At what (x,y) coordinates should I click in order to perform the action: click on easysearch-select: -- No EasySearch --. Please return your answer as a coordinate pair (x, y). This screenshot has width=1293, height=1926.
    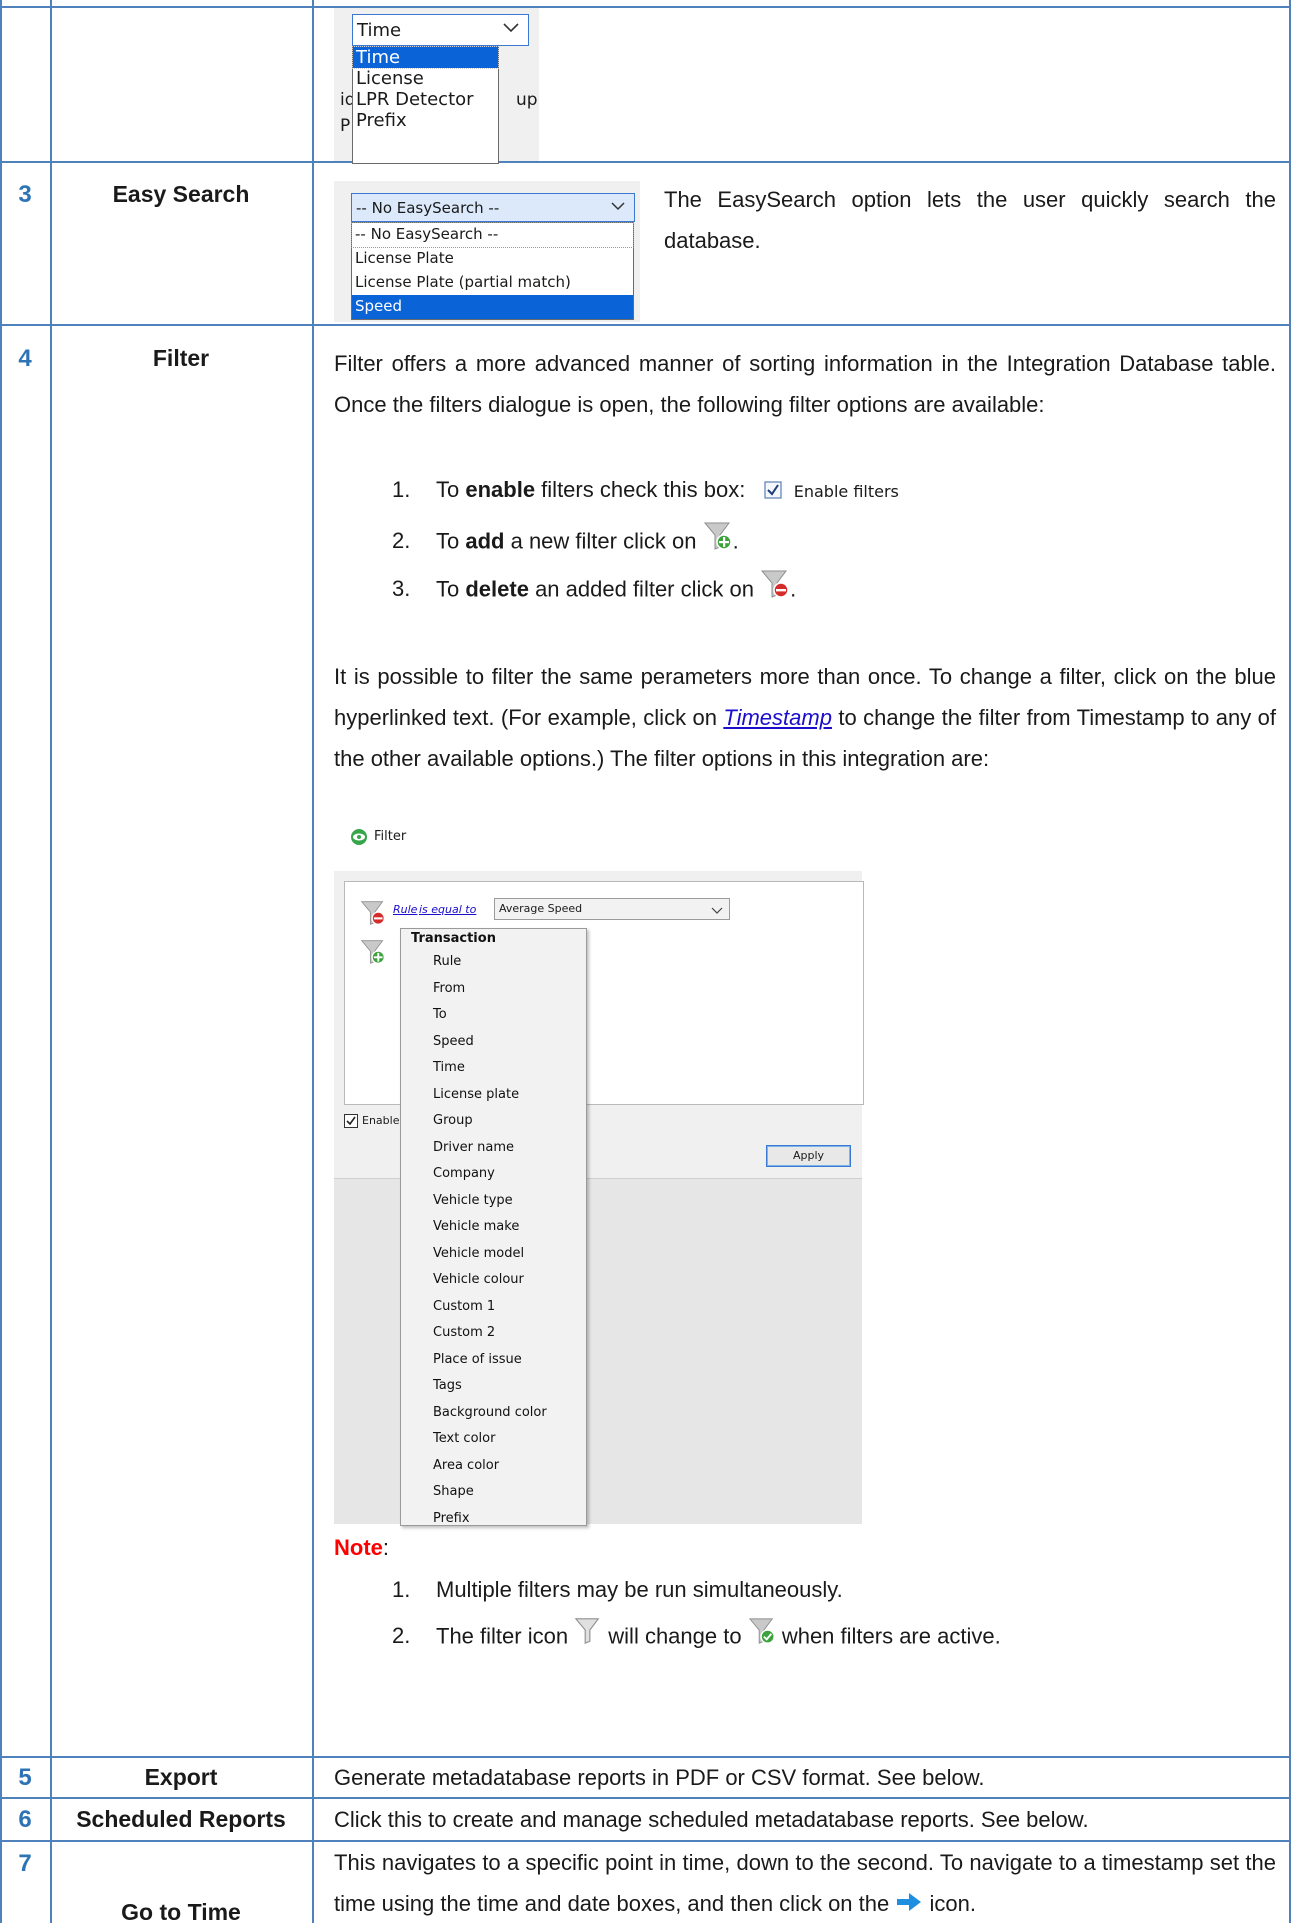
    Looking at the image, I should click on (493, 207).